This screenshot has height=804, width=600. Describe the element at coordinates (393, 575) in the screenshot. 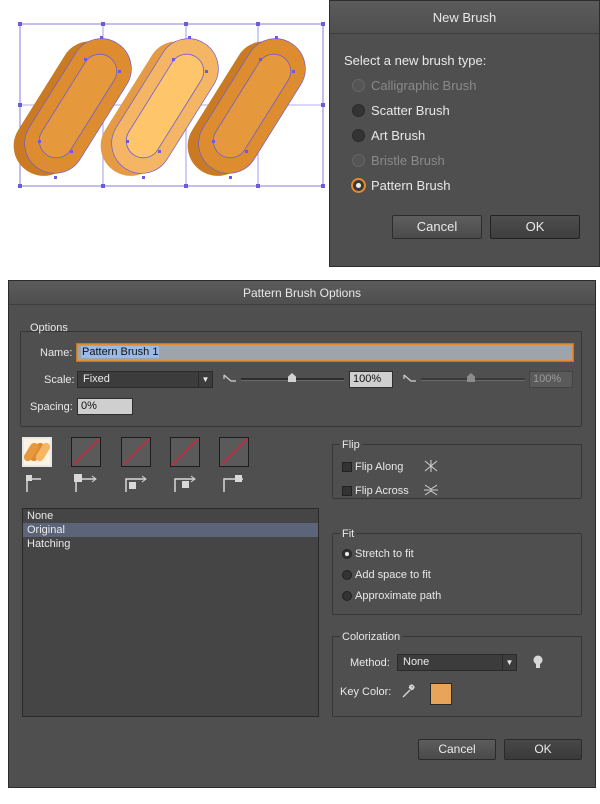

I see `add-space-to-fit-label: Add space to fit` at that location.